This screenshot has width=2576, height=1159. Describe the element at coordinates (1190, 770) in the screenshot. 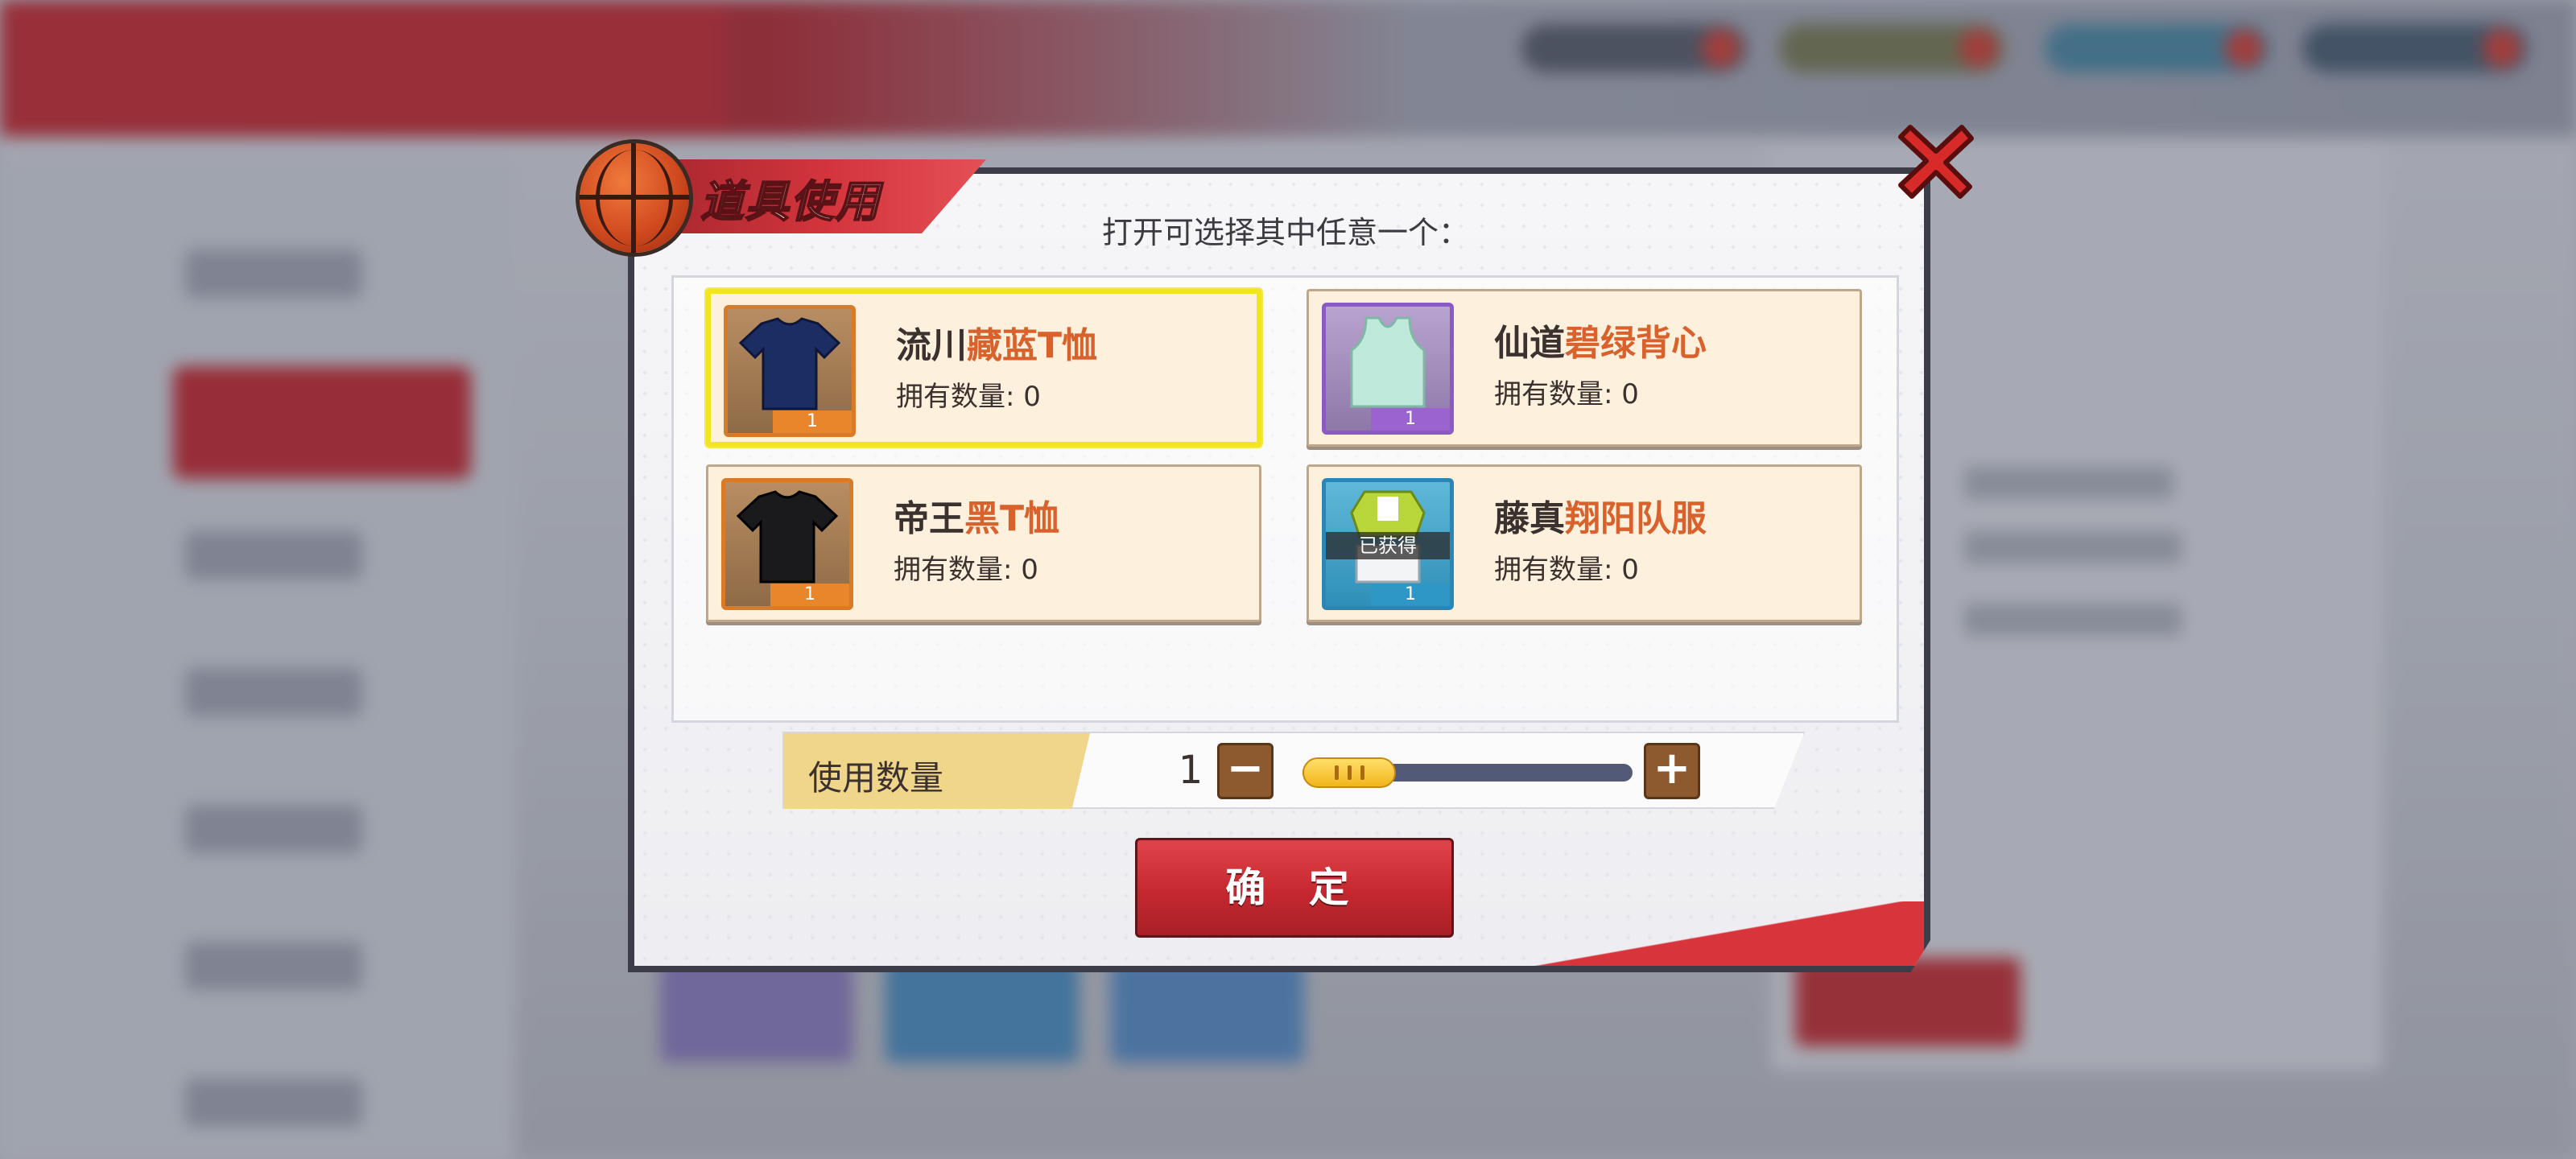

I see `quantity-value: 1` at that location.